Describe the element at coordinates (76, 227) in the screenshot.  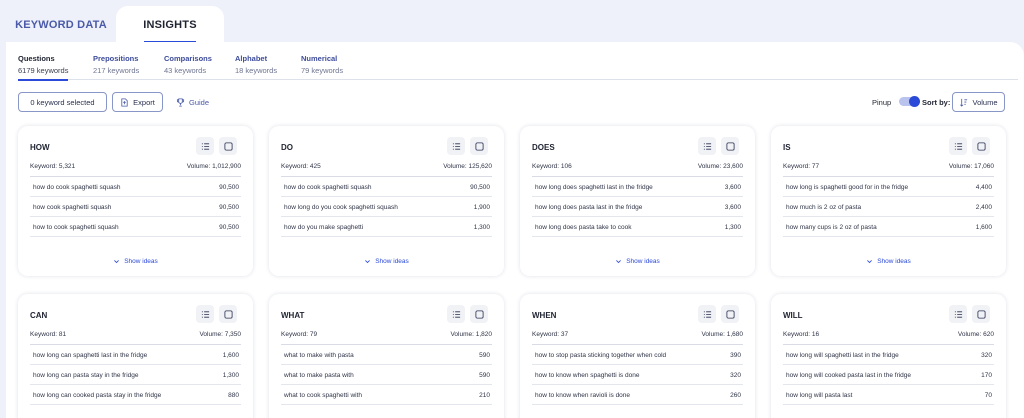
I see `keyword-text: how to cook spaghetti squash` at that location.